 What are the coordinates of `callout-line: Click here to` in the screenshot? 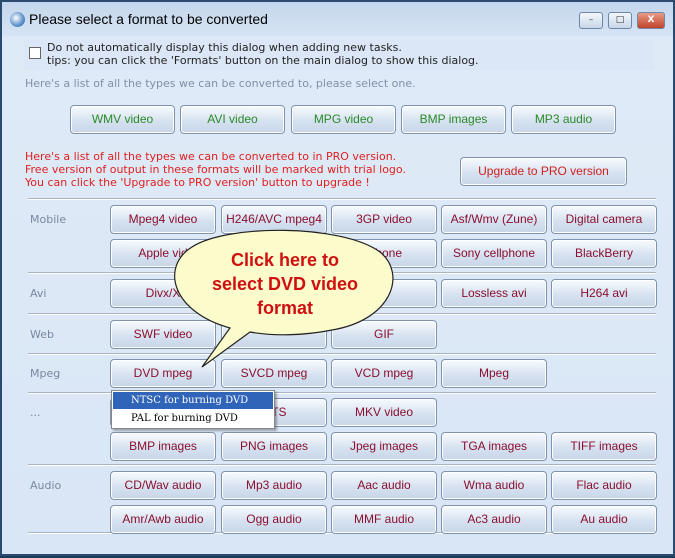 It's located at (285, 260).